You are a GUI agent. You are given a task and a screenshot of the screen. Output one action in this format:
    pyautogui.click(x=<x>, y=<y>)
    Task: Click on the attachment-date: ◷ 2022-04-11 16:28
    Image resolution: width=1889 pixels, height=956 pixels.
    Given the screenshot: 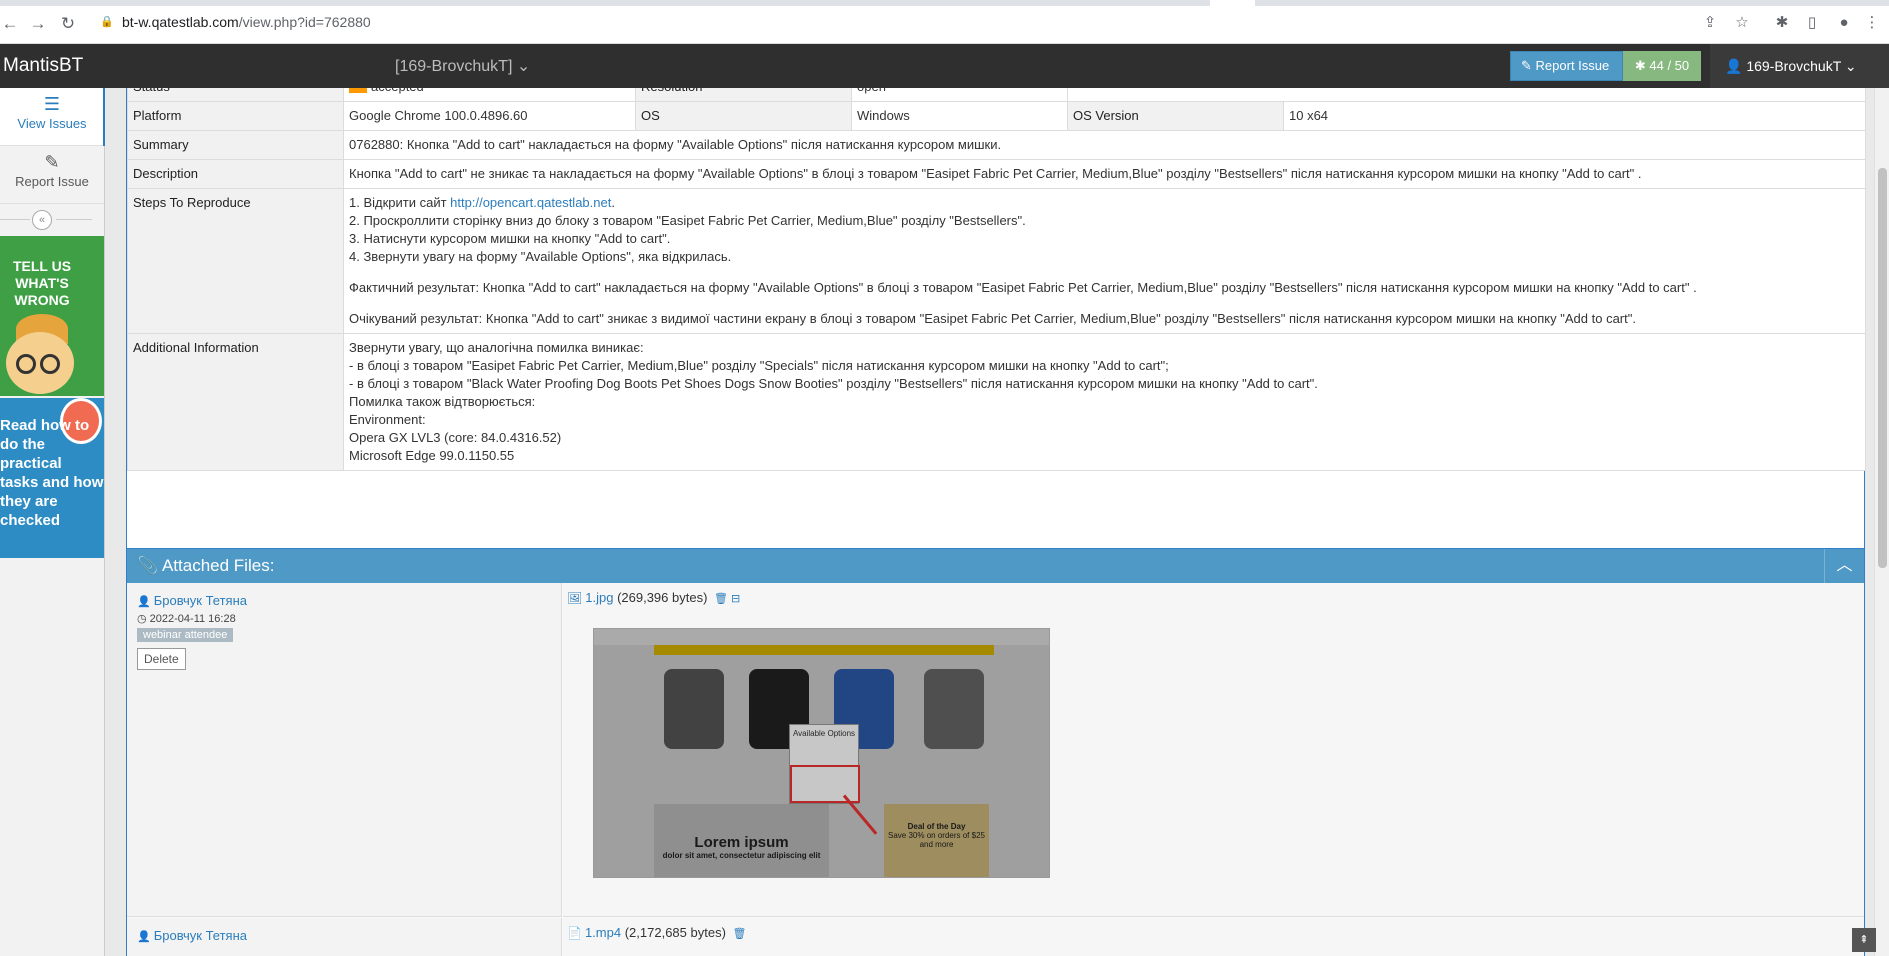 What is the action you would take?
    pyautogui.click(x=344, y=618)
    